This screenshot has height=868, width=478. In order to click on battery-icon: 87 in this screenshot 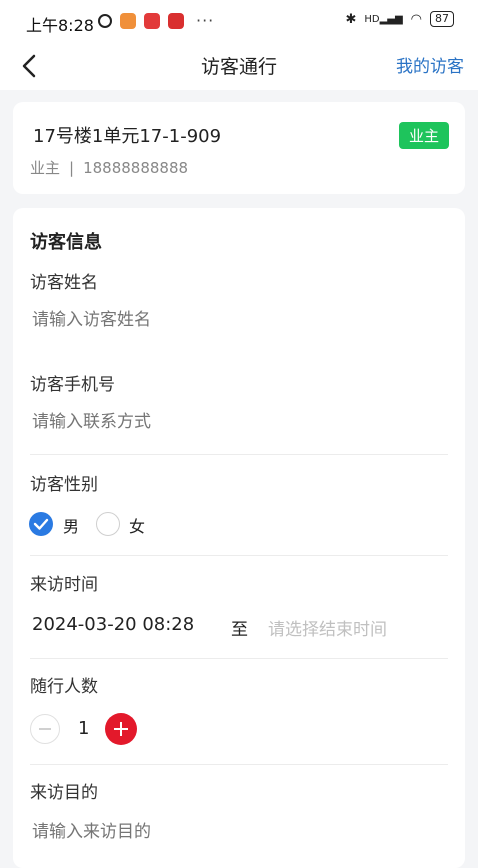, I will do `click(442, 19)`.